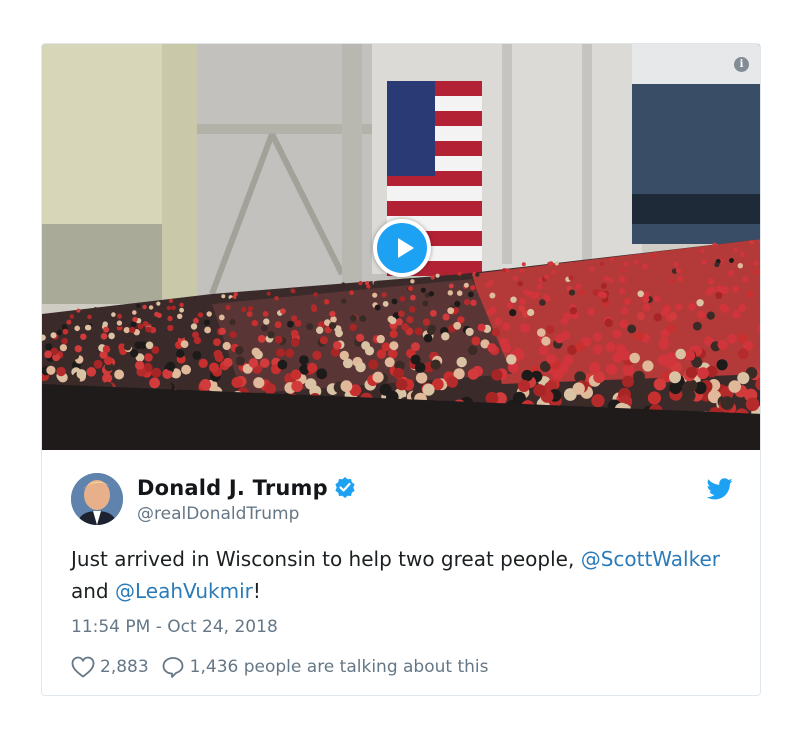  I want to click on avatar, so click(97, 499).